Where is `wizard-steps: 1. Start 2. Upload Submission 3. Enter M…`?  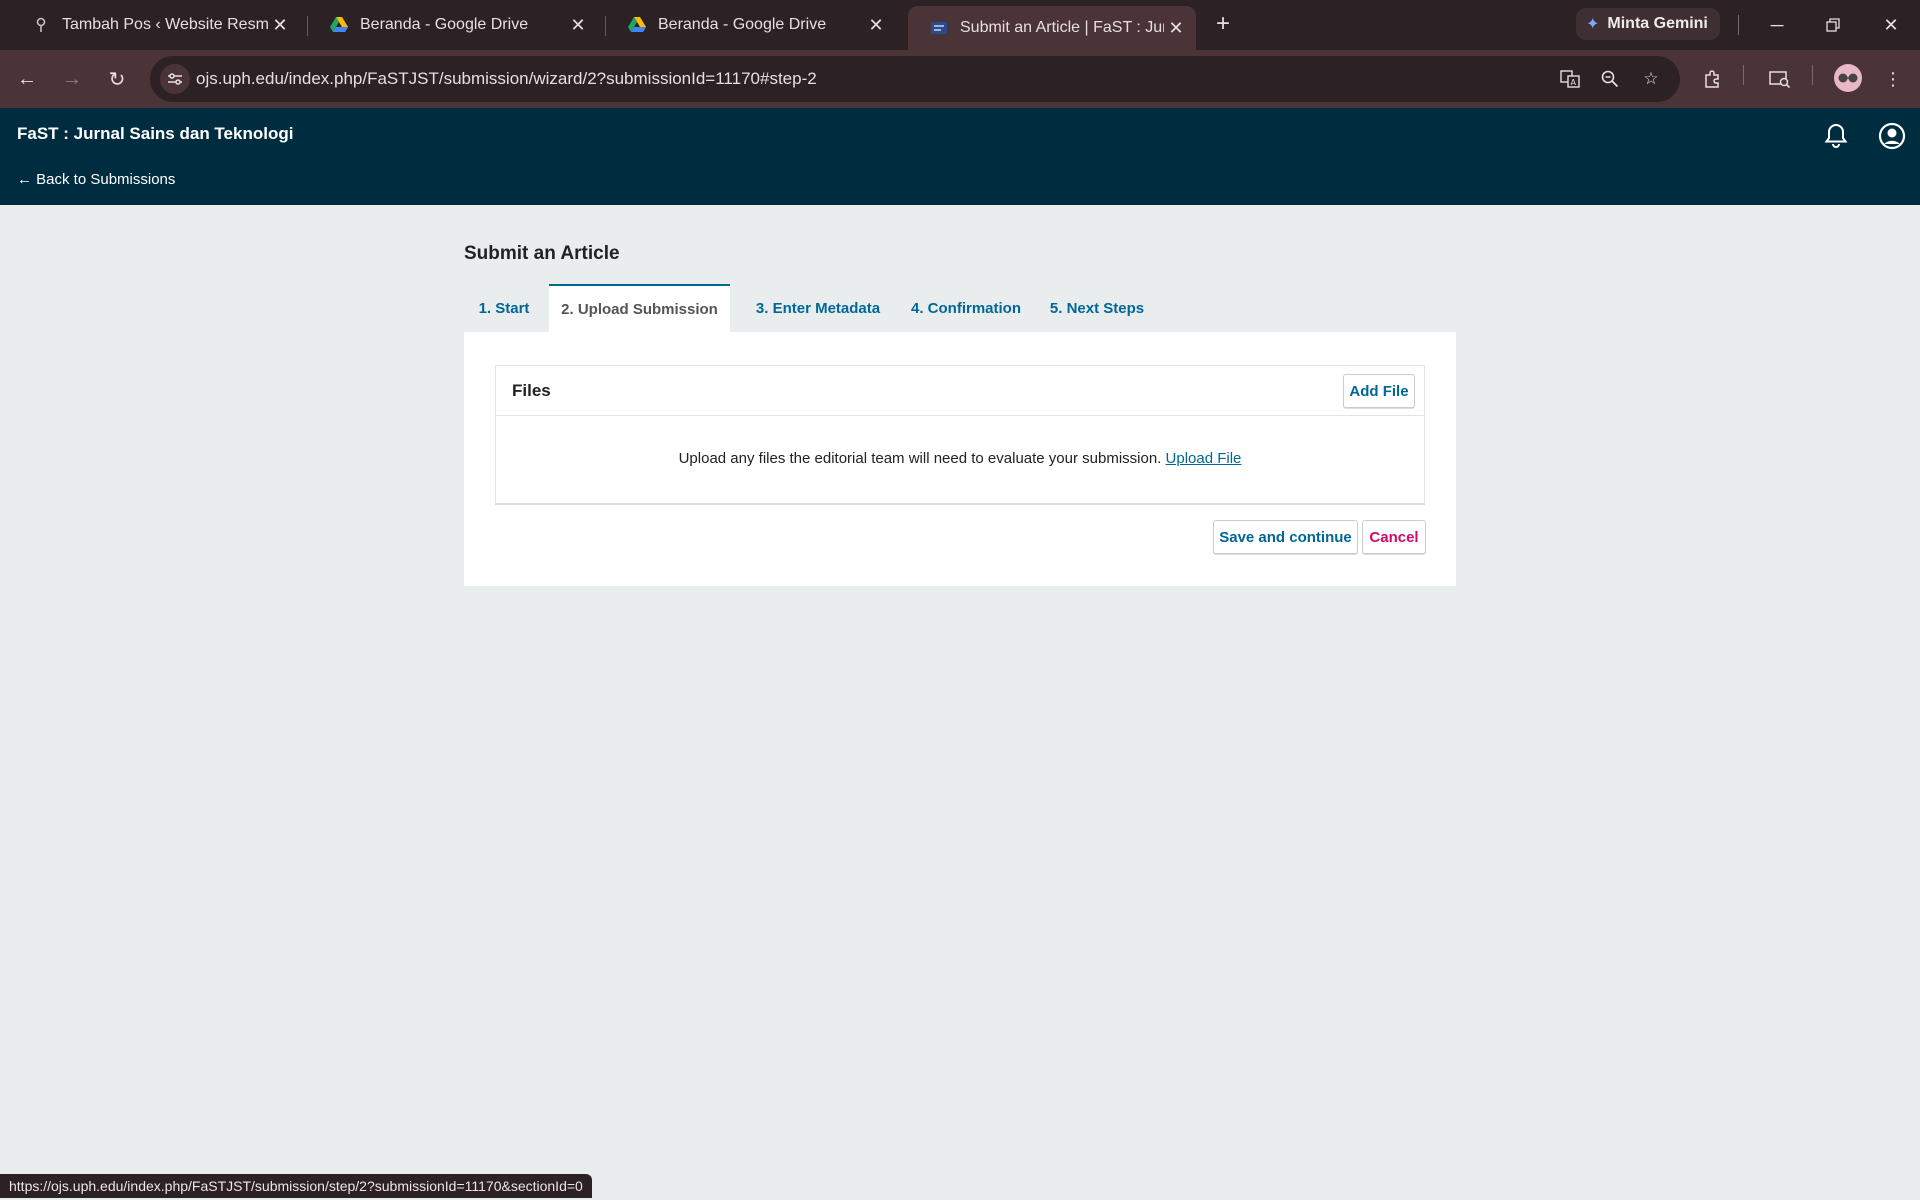
wizard-steps: 1. Start 2. Upload Submission 3. Enter M… is located at coordinates (960, 308).